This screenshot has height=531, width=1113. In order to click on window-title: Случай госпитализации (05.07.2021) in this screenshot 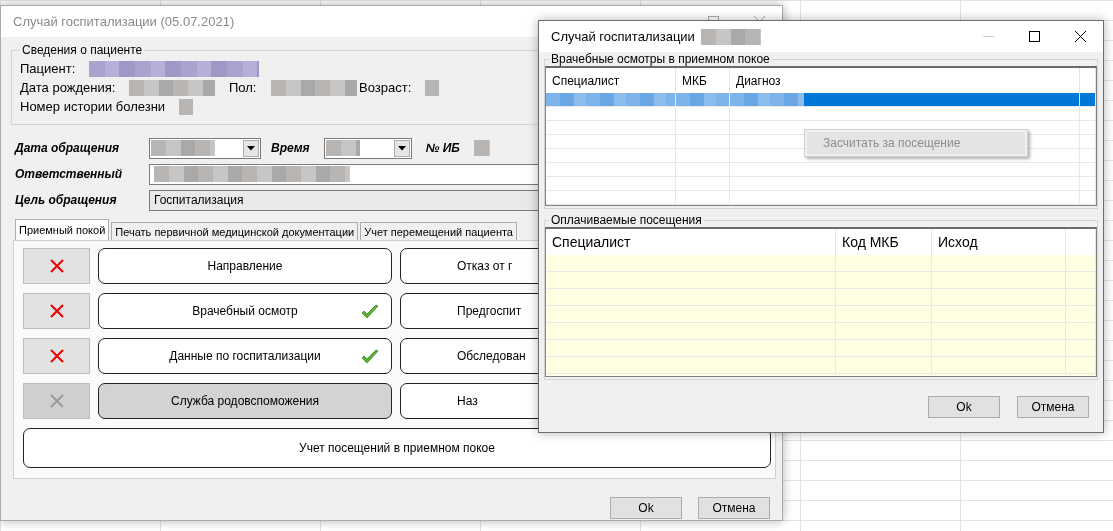, I will do `click(124, 21)`.